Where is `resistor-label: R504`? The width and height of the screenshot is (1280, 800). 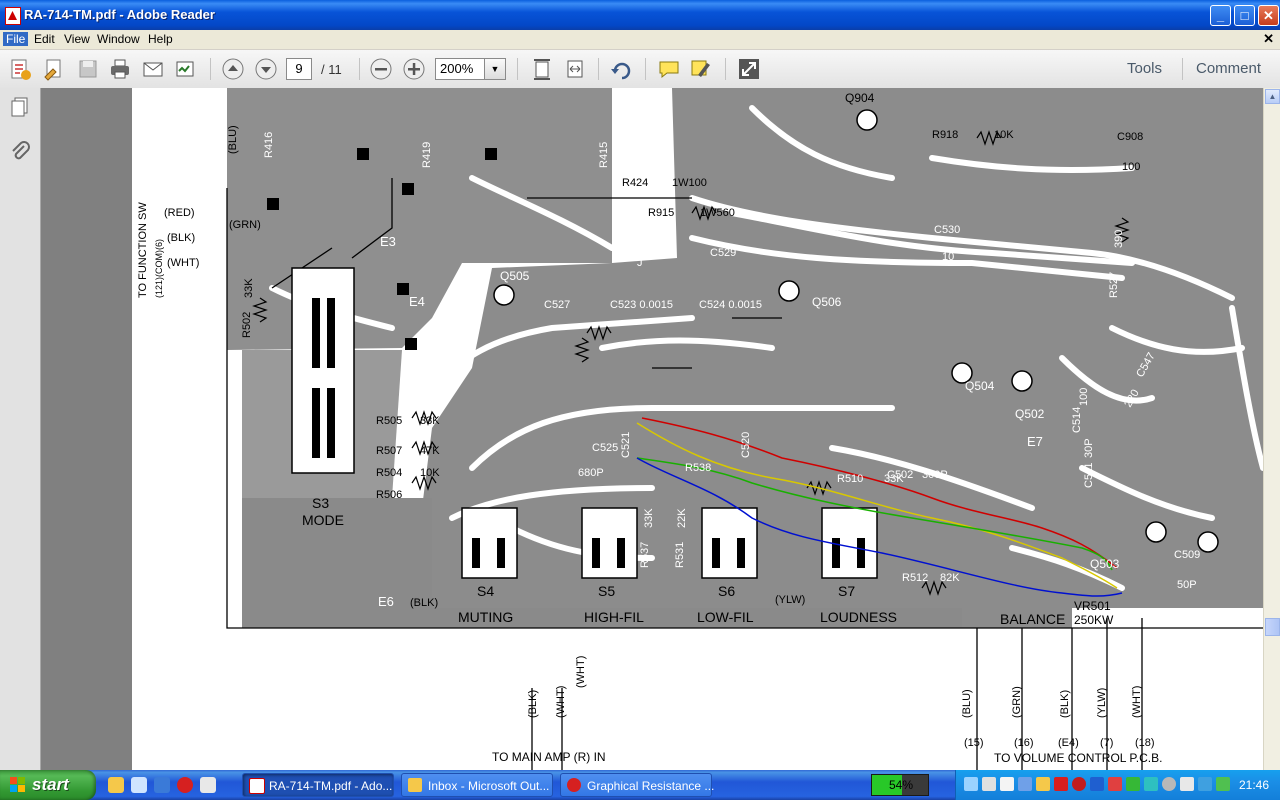 resistor-label: R504 is located at coordinates (389, 473).